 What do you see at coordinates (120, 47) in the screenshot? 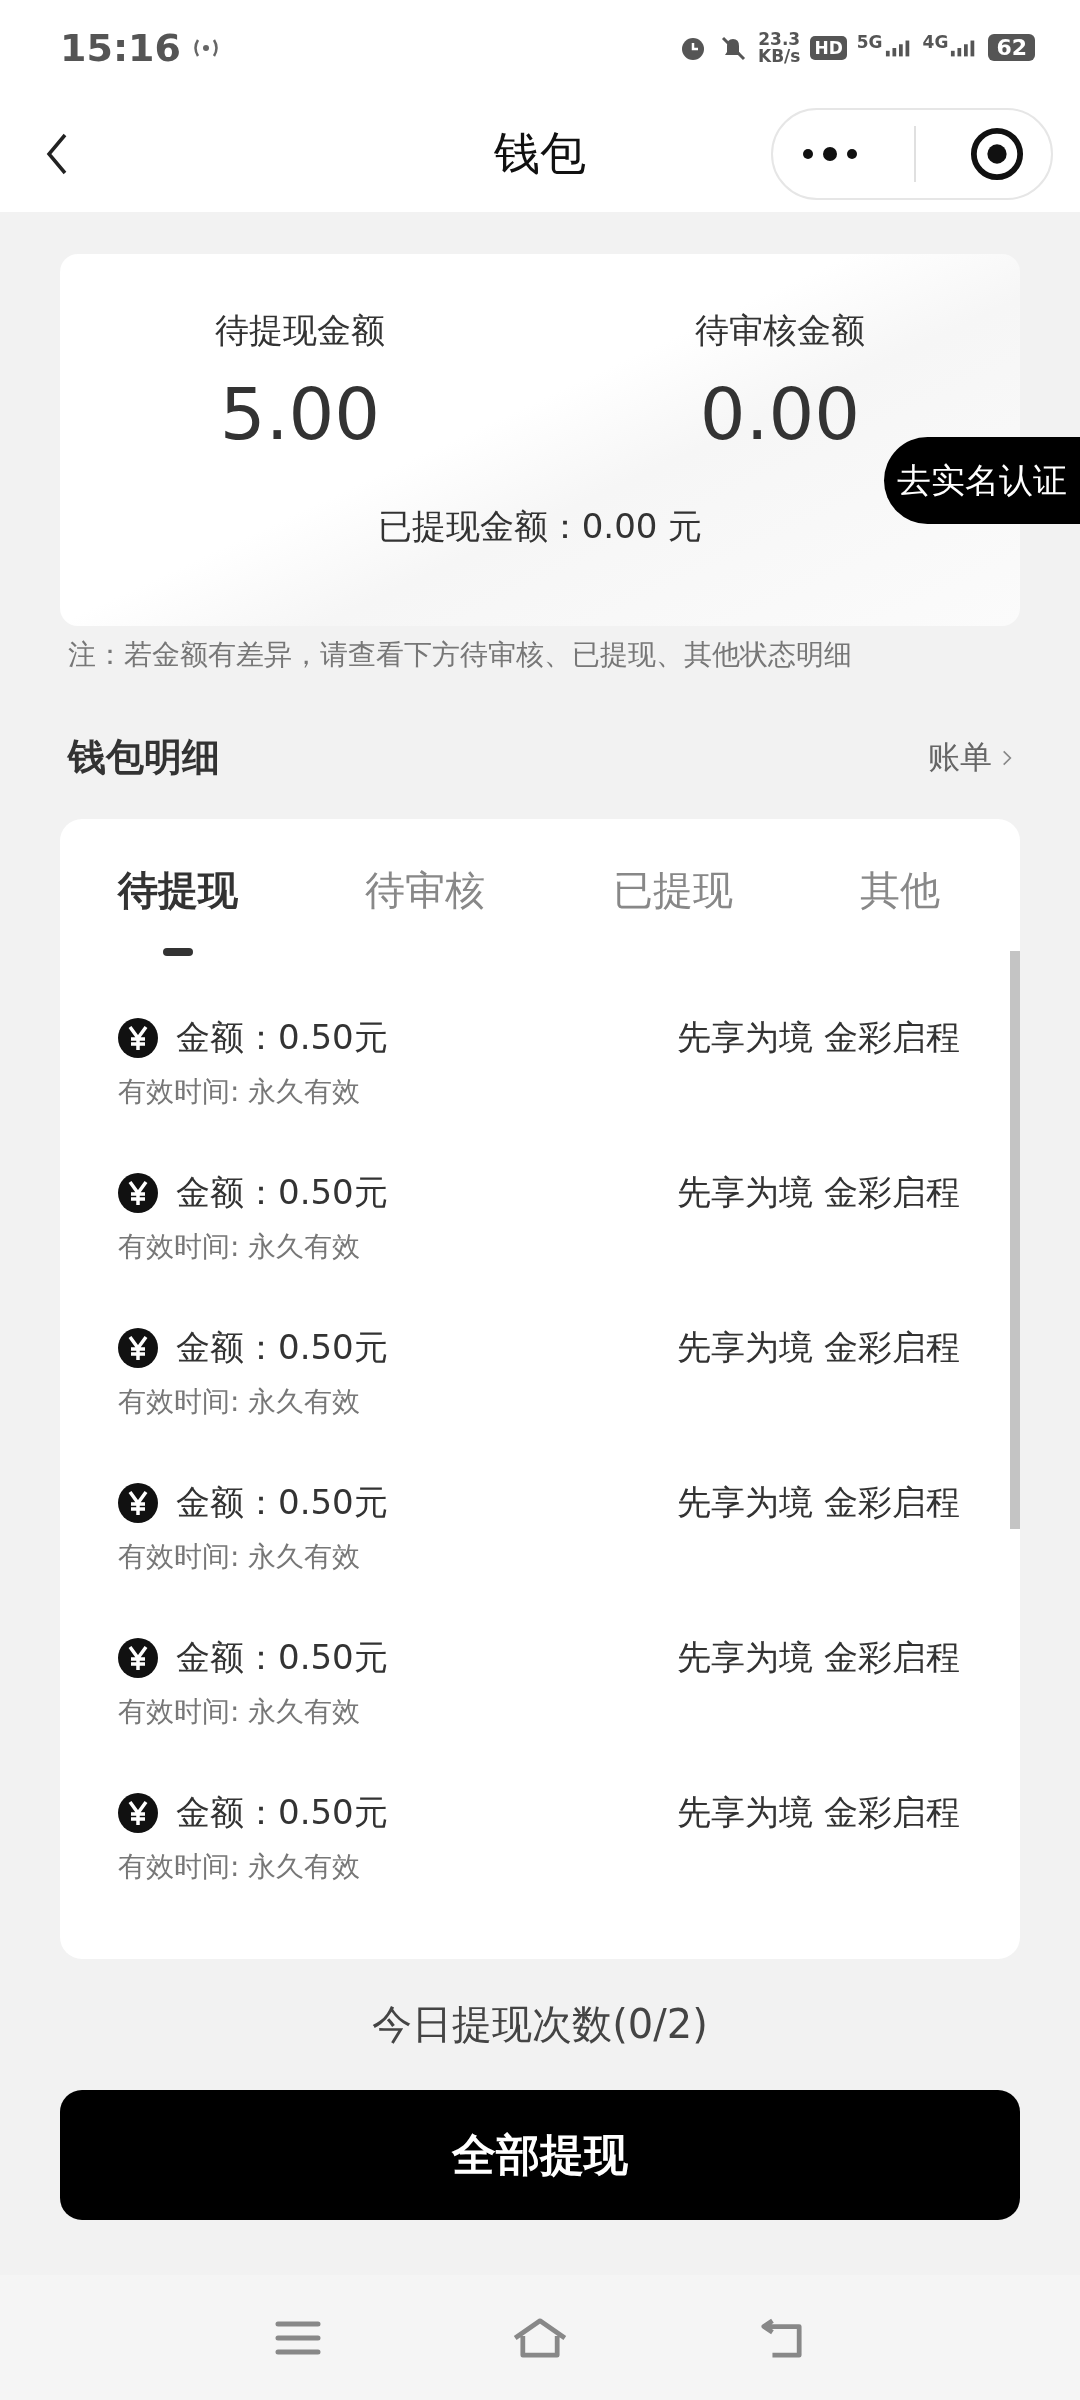
I see `status-time: 15:16` at bounding box center [120, 47].